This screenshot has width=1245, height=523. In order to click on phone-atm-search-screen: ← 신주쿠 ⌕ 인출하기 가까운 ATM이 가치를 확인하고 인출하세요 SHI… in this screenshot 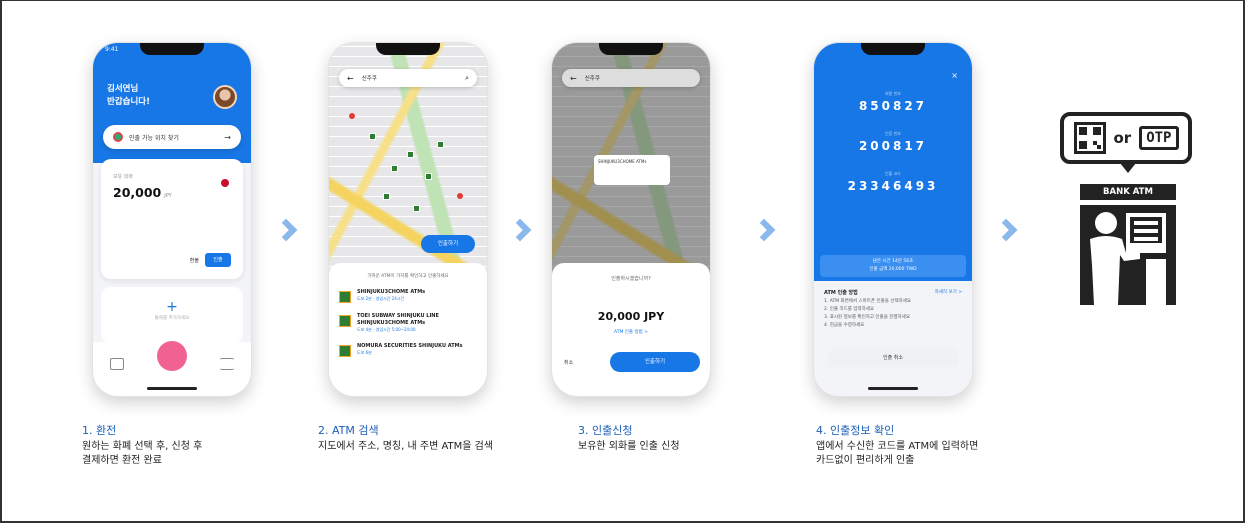, I will do `click(408, 219)`.